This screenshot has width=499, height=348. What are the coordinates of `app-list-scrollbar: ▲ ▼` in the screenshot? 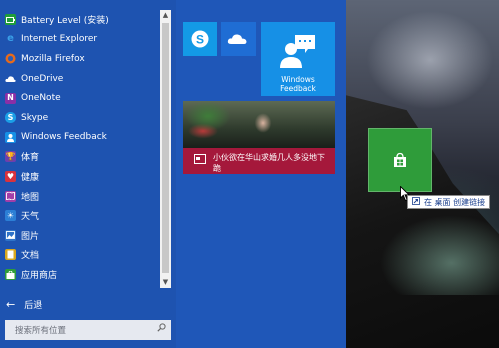 It's located at (165, 149).